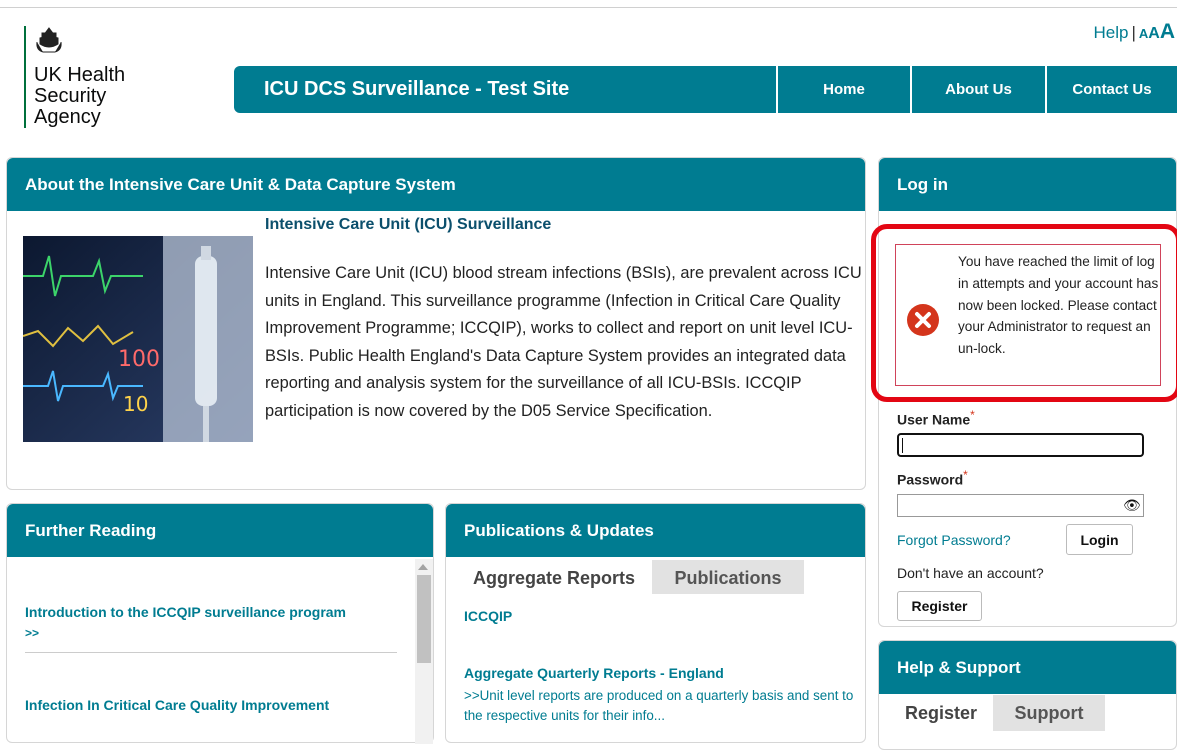 This screenshot has width=1177, height=750. I want to click on svg-text: 100, so click(139, 359).